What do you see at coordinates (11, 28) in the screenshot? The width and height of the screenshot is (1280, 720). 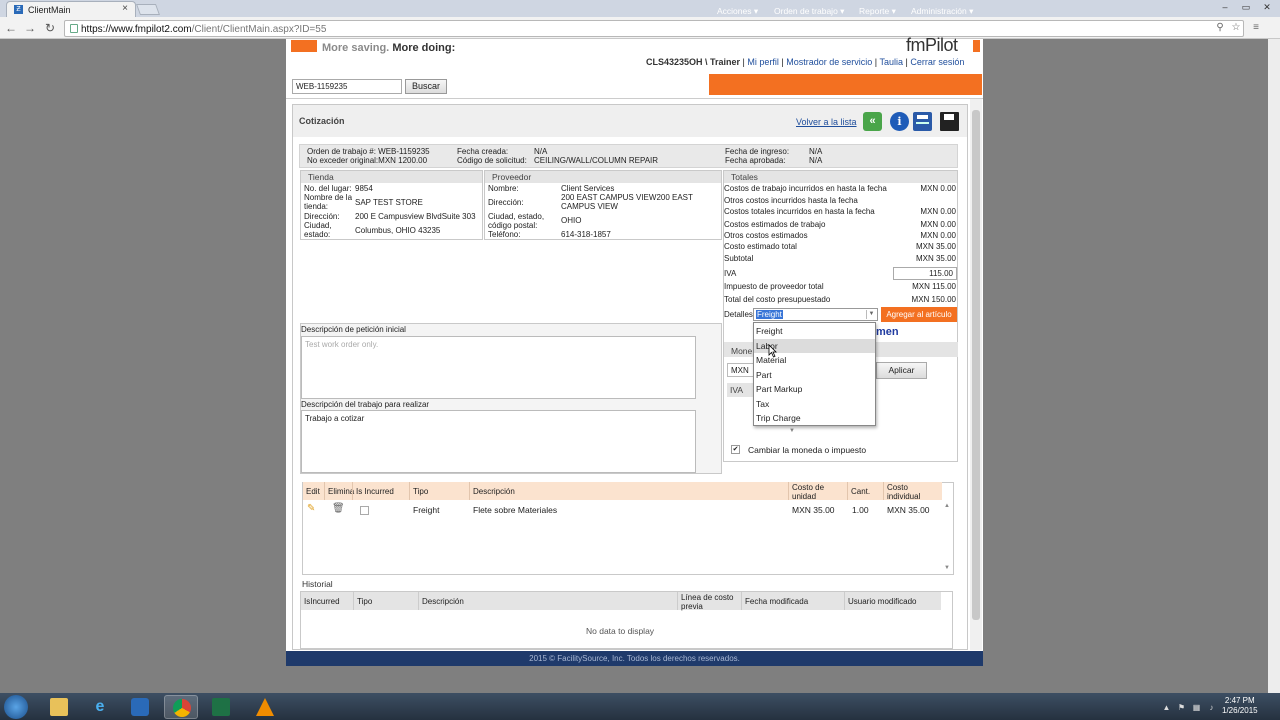 I see `back-arrow-icon: ←` at bounding box center [11, 28].